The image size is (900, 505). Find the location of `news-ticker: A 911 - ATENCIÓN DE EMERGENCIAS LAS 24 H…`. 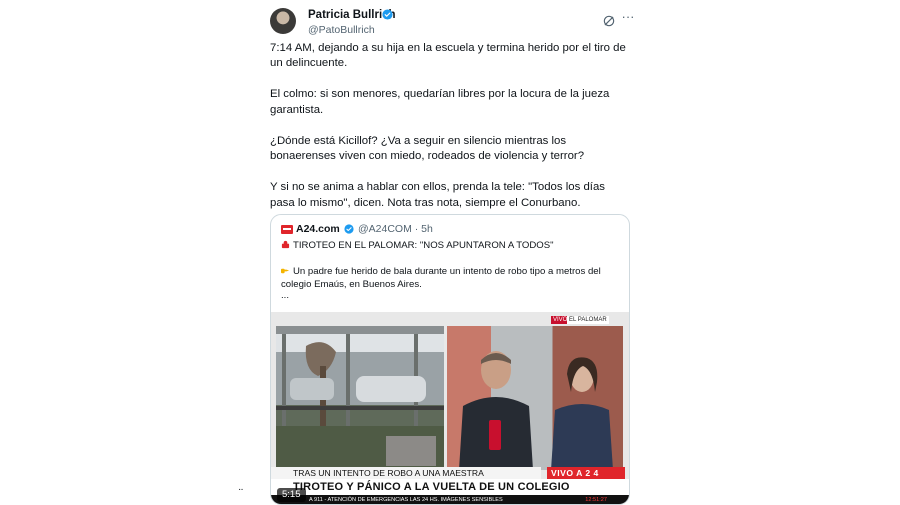

news-ticker: A 911 - ATENCIÓN DE EMERGENCIAS LAS 24 H… is located at coordinates (450, 499).